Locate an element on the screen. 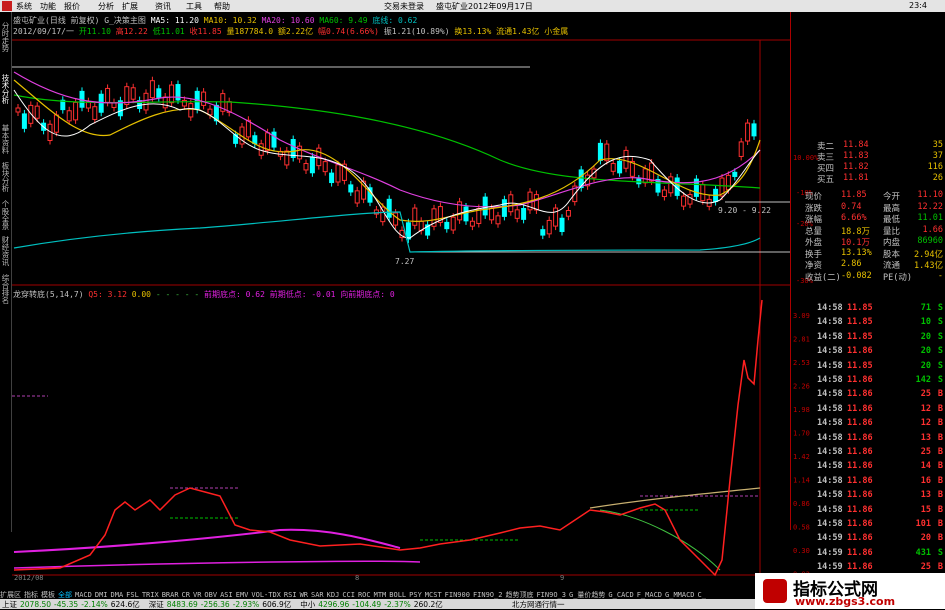  indicator-tab: DMA is located at coordinates (117, 595).